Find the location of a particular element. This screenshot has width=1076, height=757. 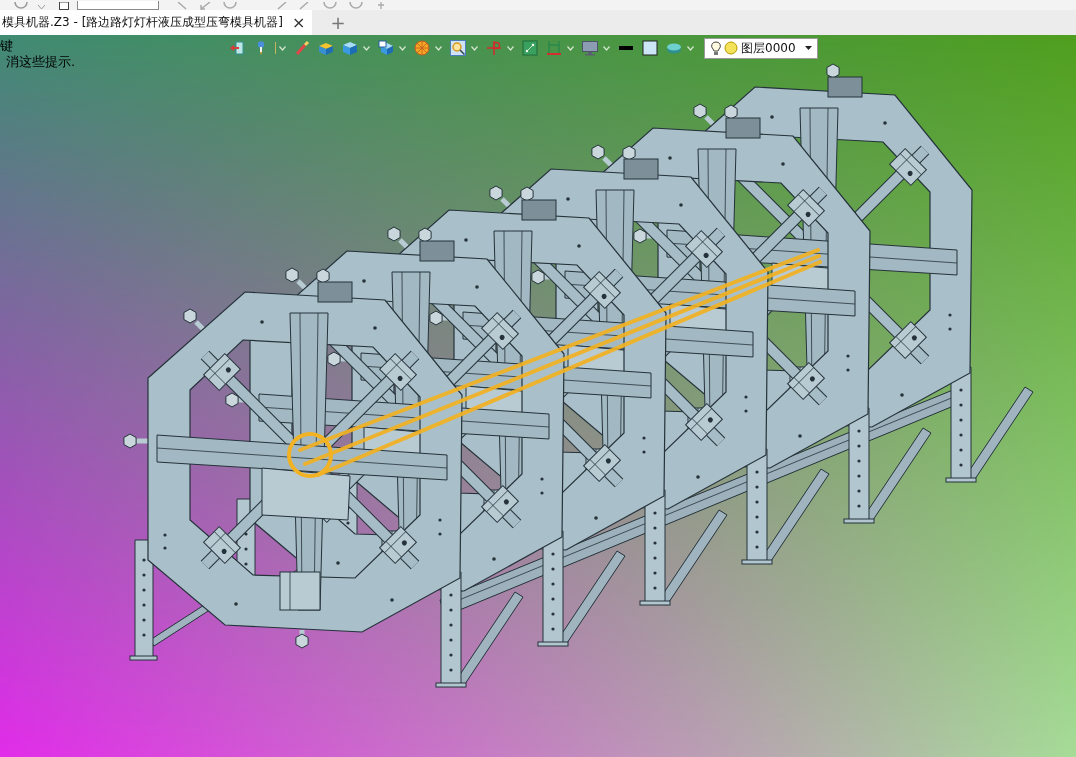

cube-window-icon is located at coordinates (386, 48).